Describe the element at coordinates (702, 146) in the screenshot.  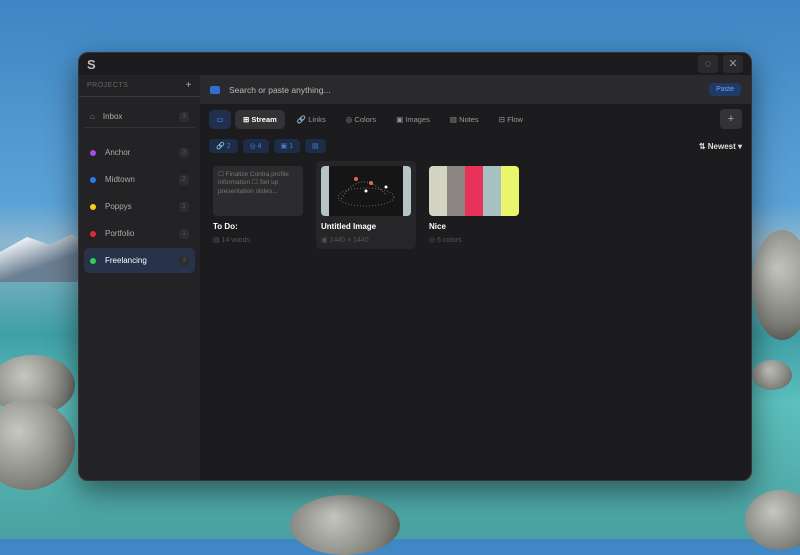
I see `sort-icon: ⇅` at that location.